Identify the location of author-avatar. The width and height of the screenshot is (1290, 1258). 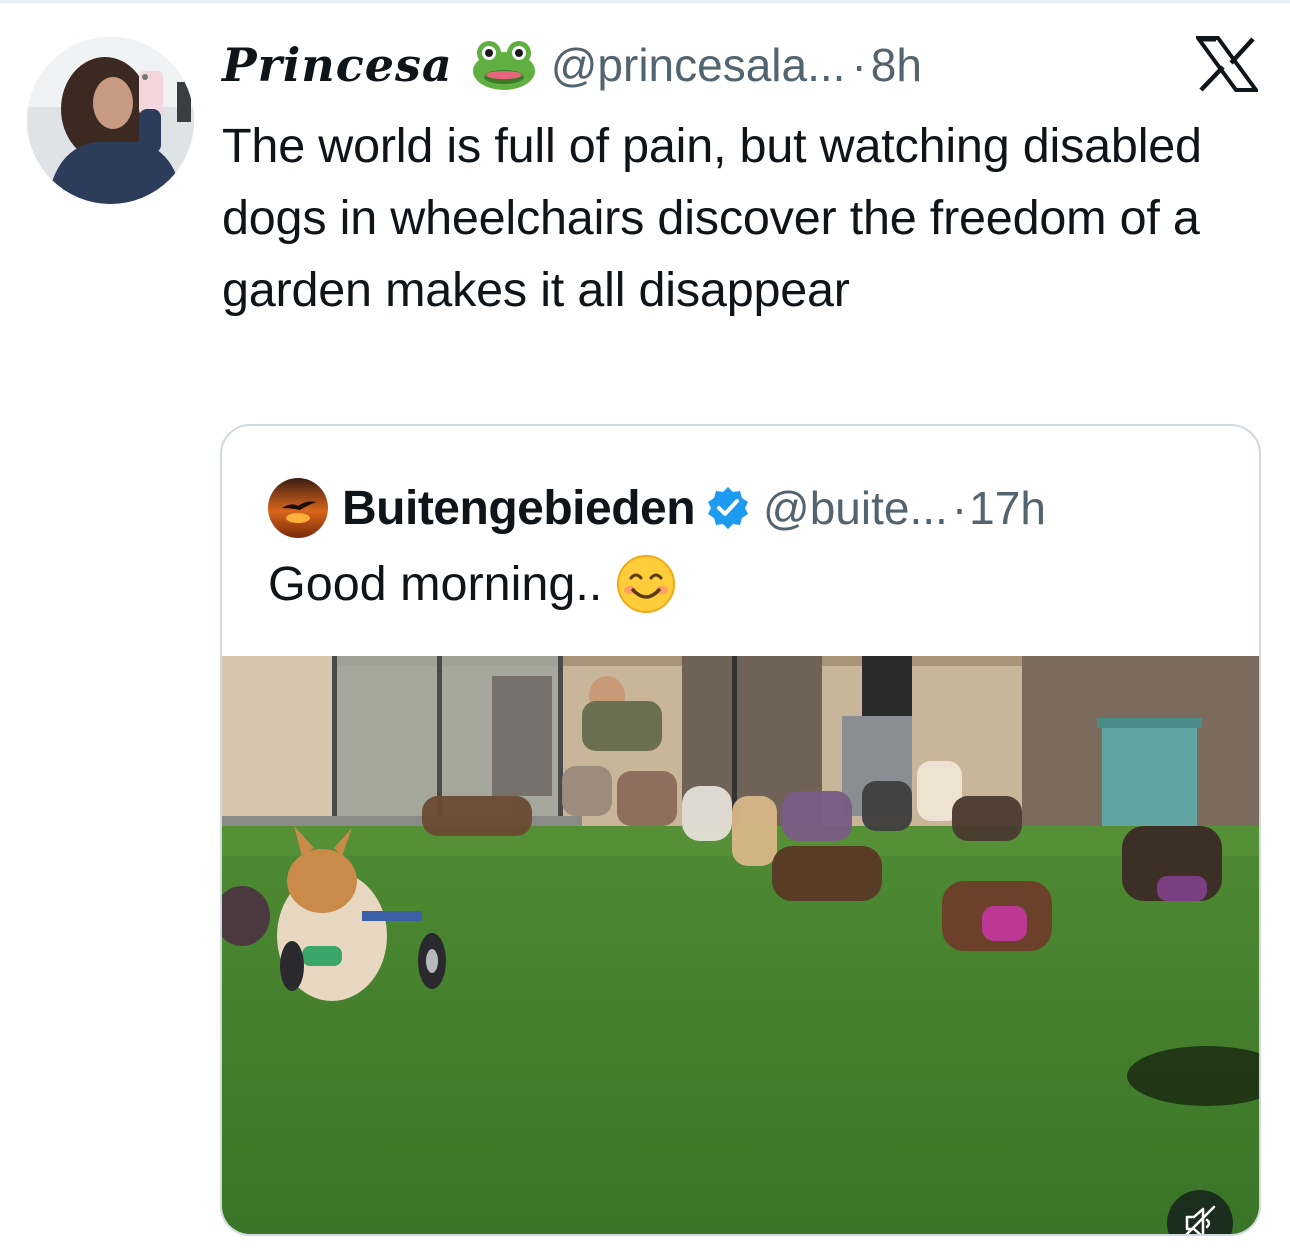
(110, 120).